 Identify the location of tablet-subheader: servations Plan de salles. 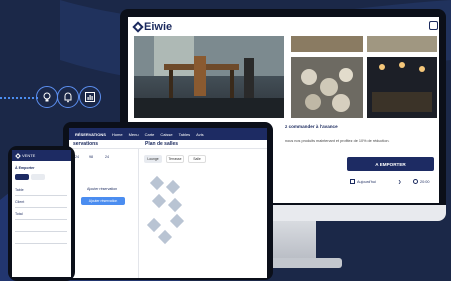
(168, 144).